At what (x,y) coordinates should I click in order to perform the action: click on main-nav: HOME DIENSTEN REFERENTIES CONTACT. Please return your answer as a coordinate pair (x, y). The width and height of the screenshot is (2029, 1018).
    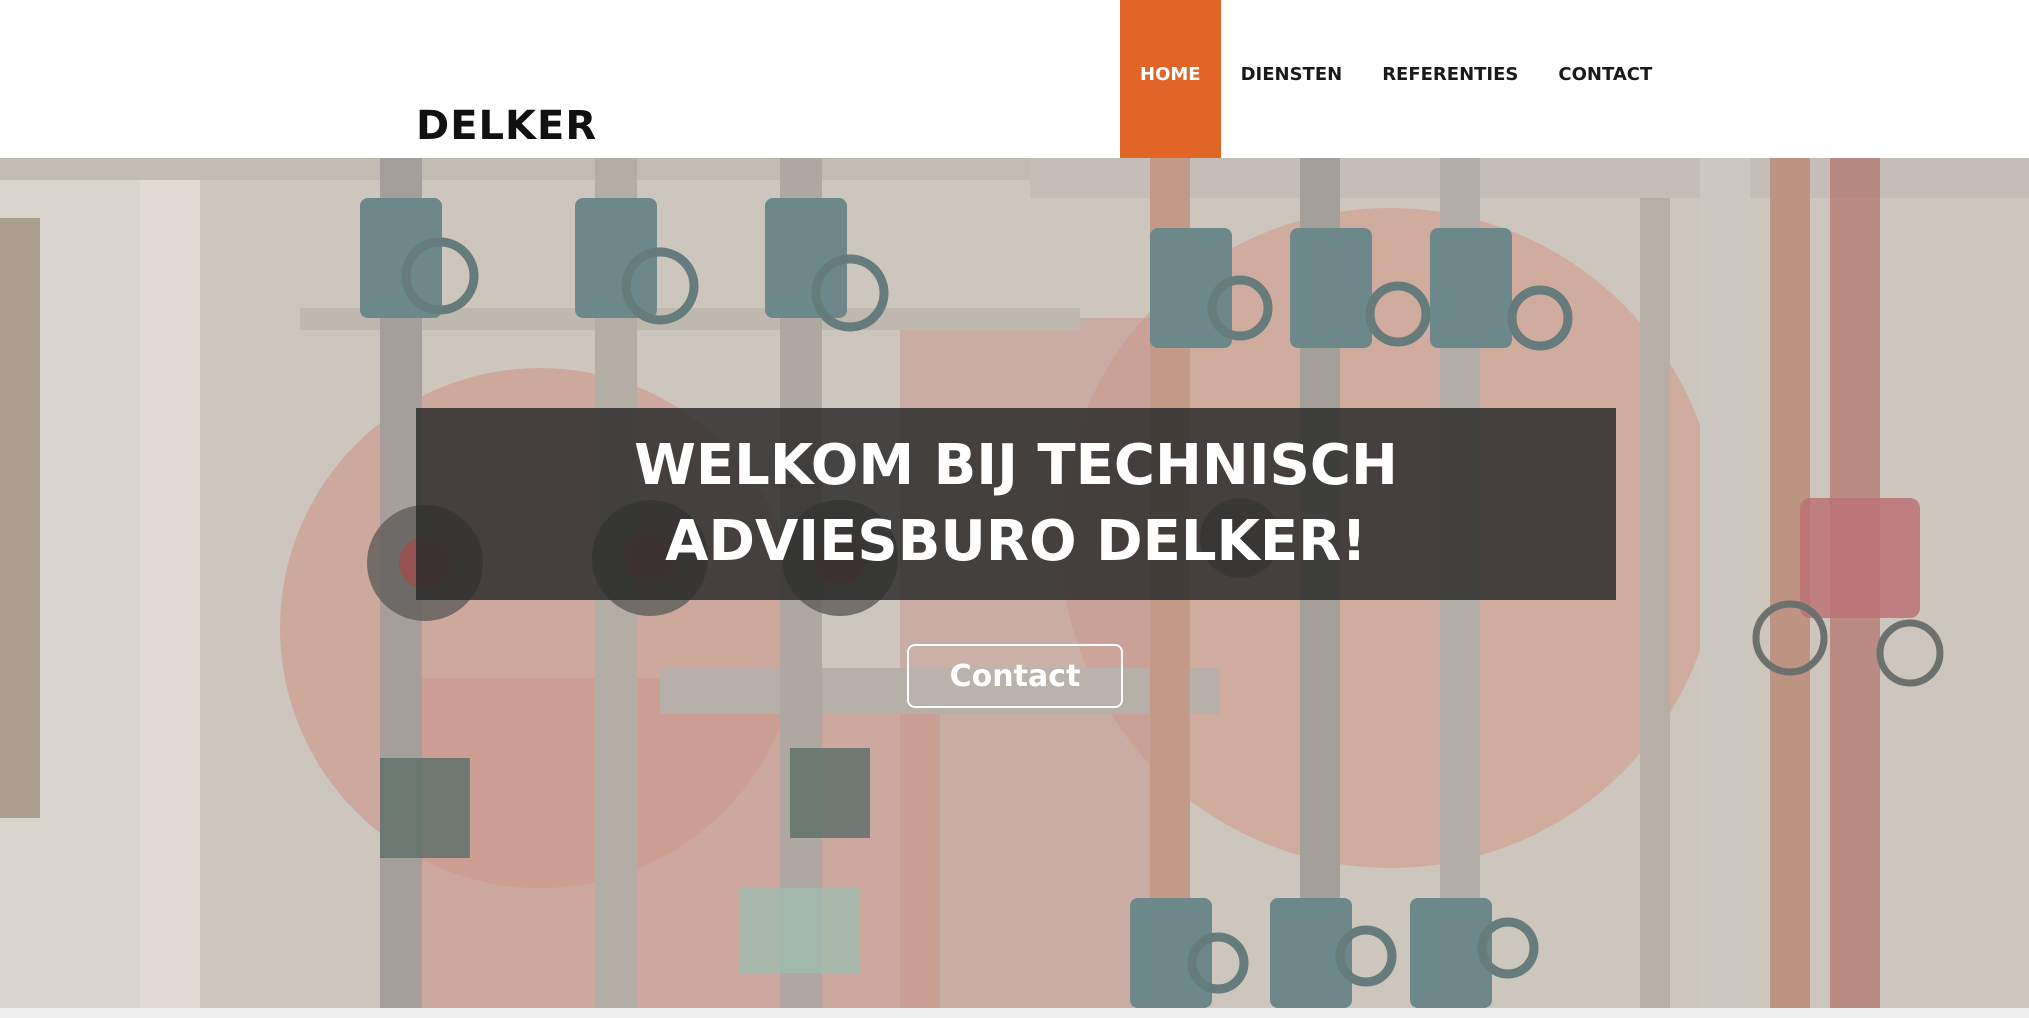
    Looking at the image, I should click on (1396, 79).